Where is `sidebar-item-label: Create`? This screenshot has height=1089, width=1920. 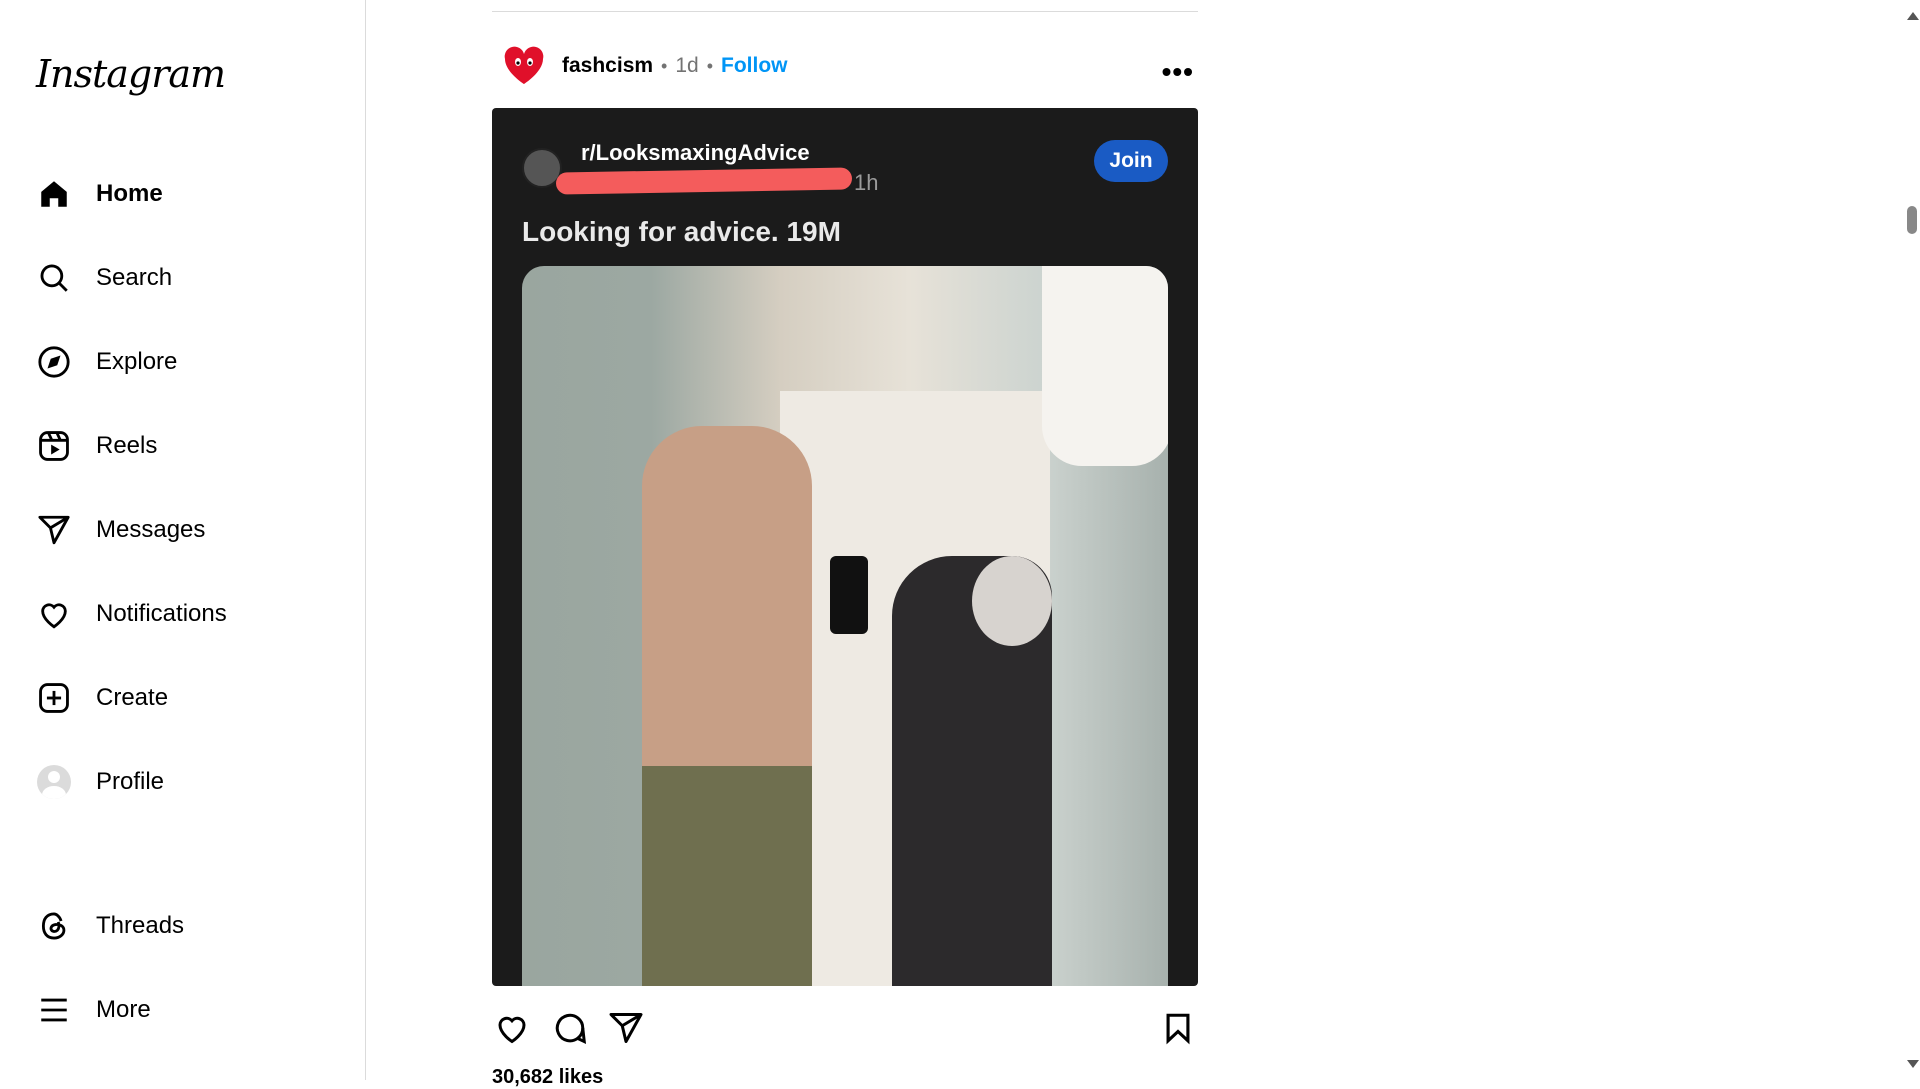 sidebar-item-label: Create is located at coordinates (132, 697).